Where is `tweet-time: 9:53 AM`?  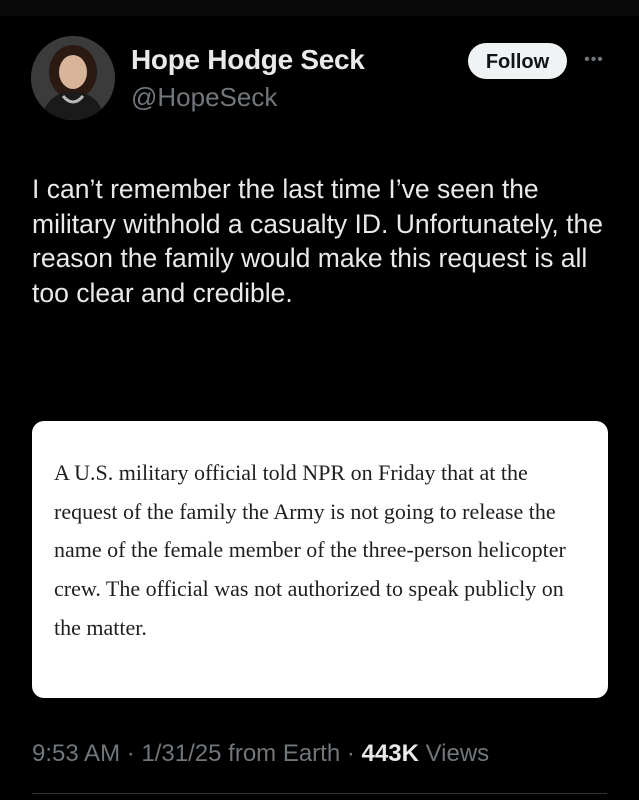
tweet-time: 9:53 AM is located at coordinates (76, 753).